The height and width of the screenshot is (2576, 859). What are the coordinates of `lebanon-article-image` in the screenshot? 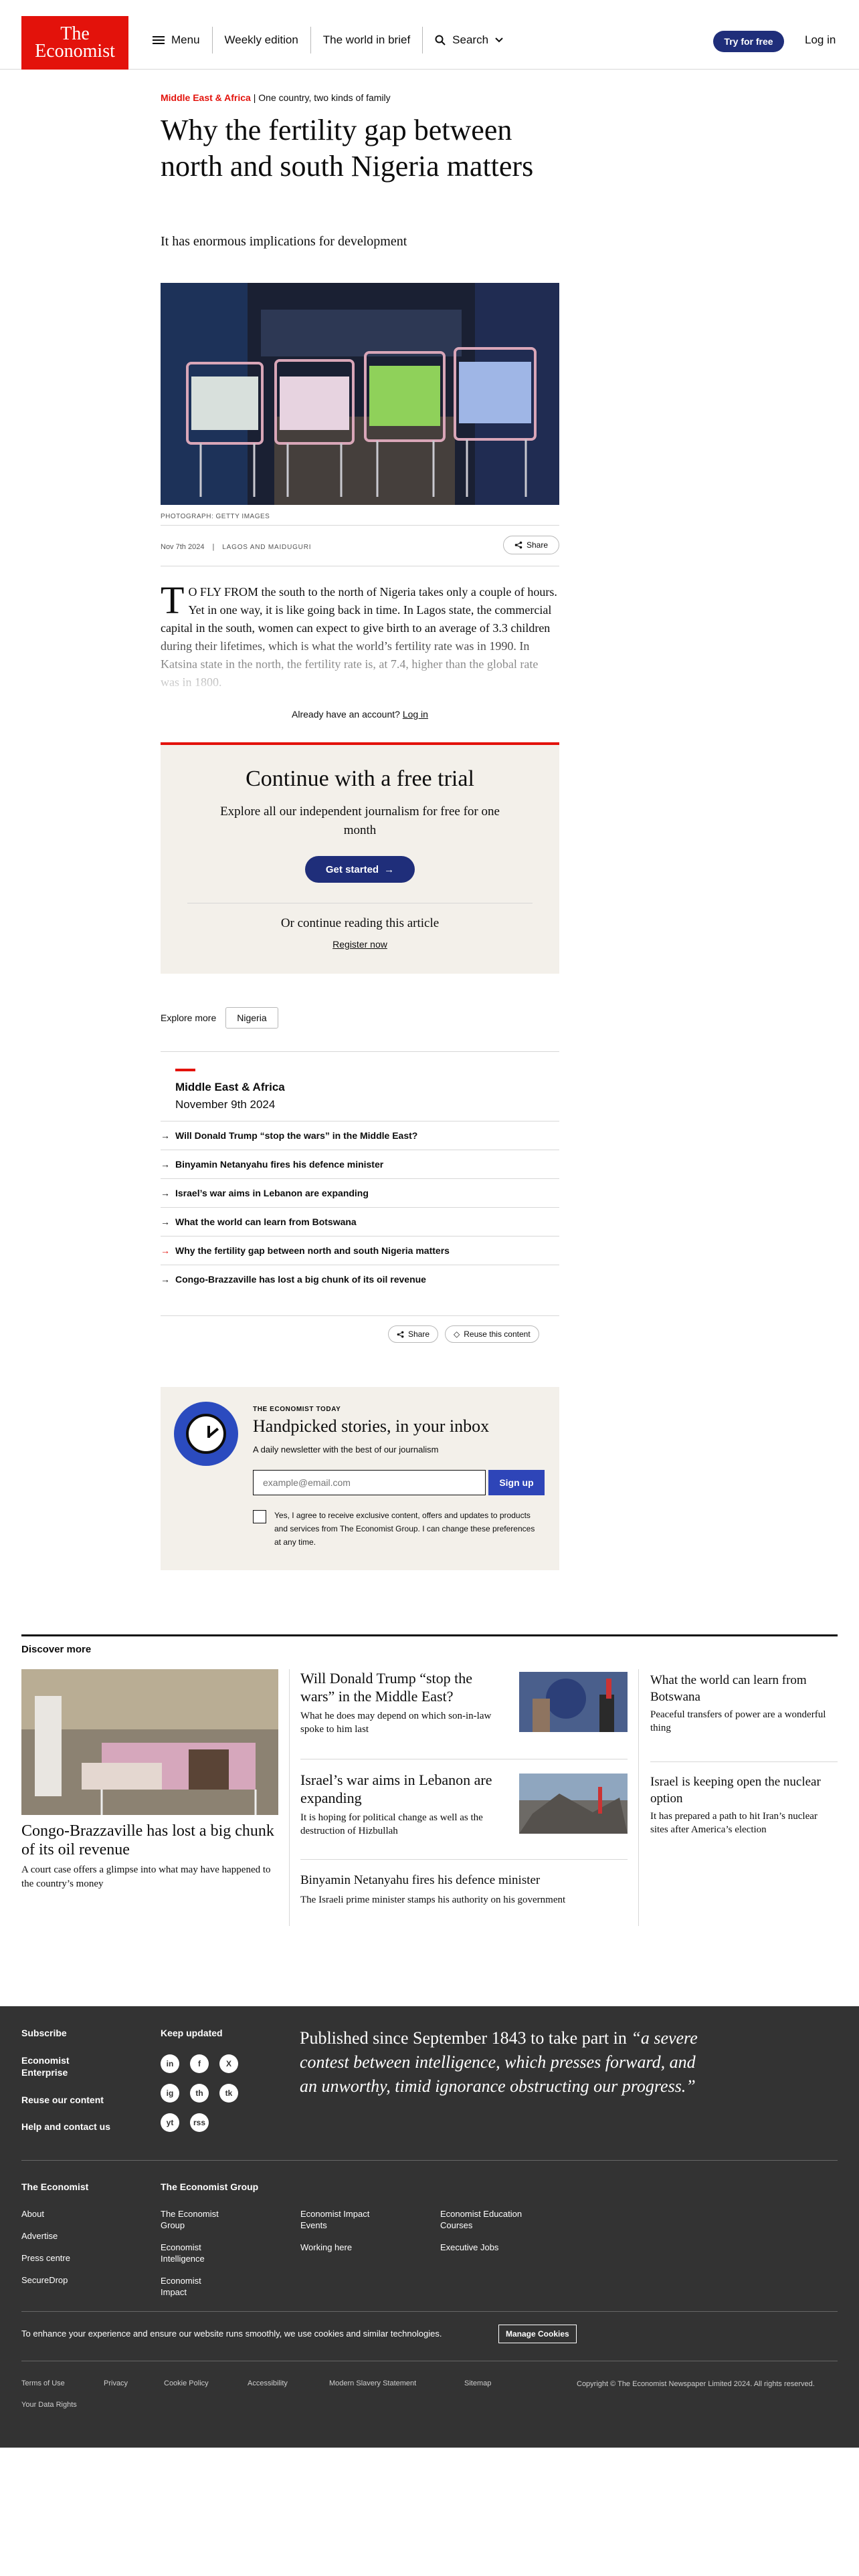 It's located at (573, 1804).